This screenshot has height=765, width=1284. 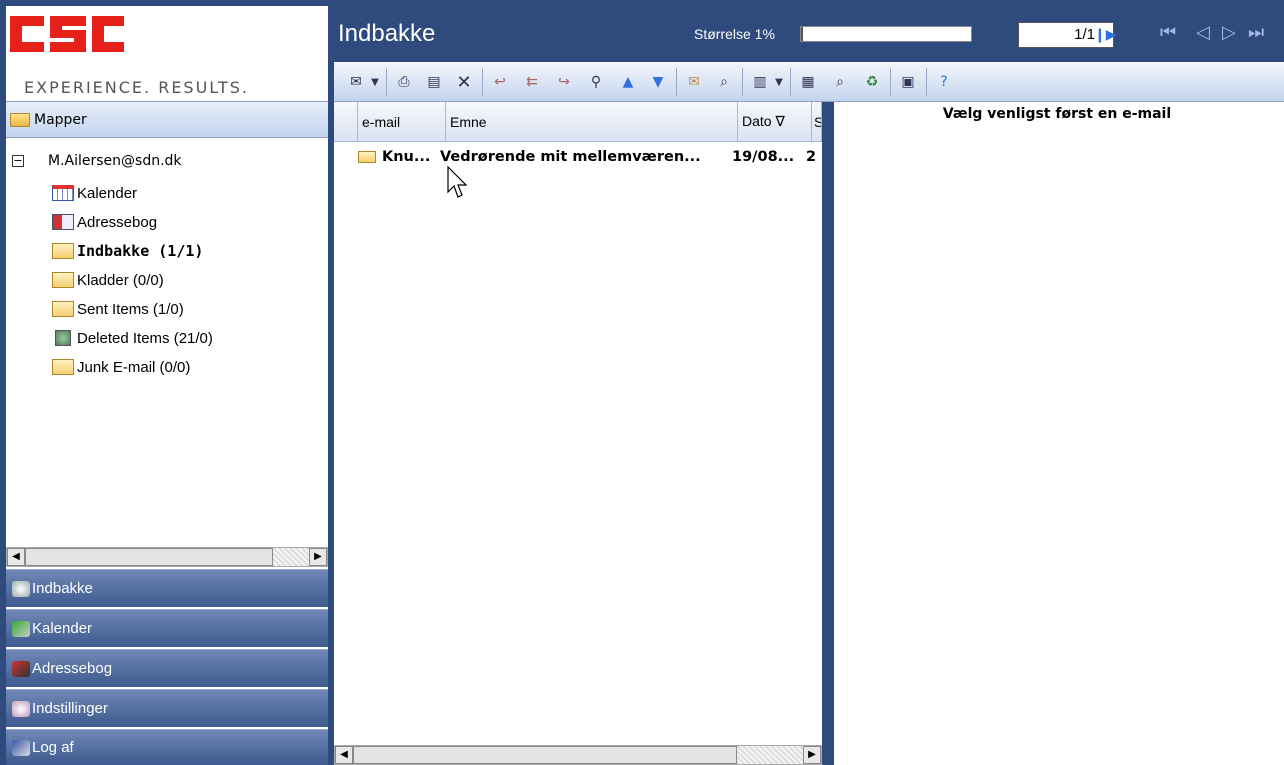 I want to click on column-icon-header, so click(x=346, y=122).